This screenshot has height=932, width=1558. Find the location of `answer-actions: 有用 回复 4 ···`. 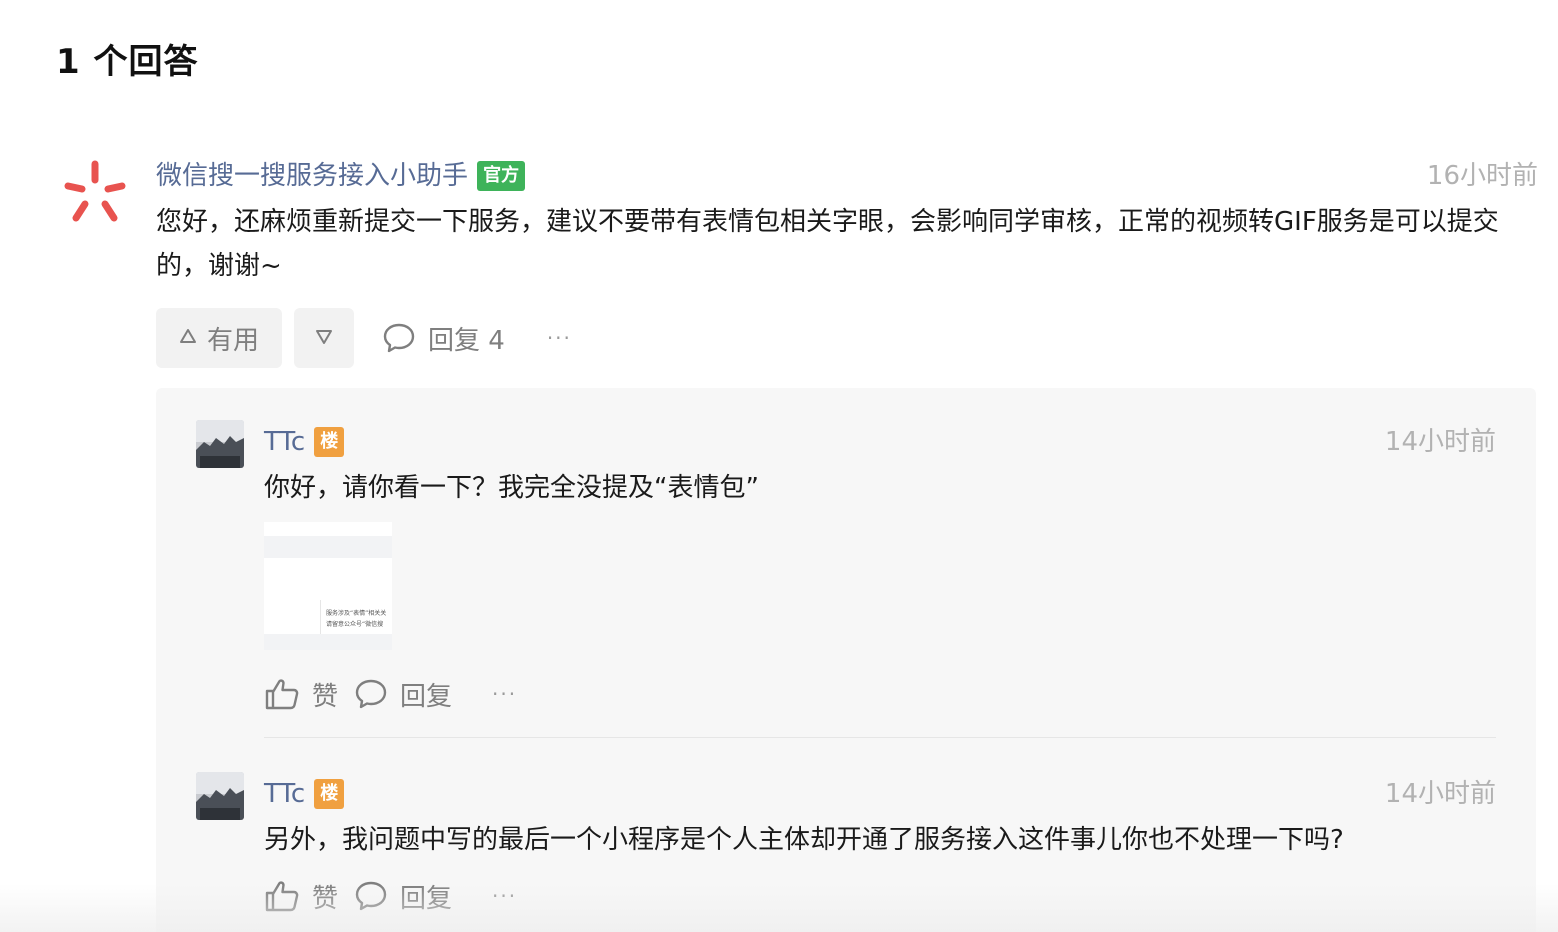

answer-actions: 有用 回复 4 ··· is located at coordinates (847, 338).